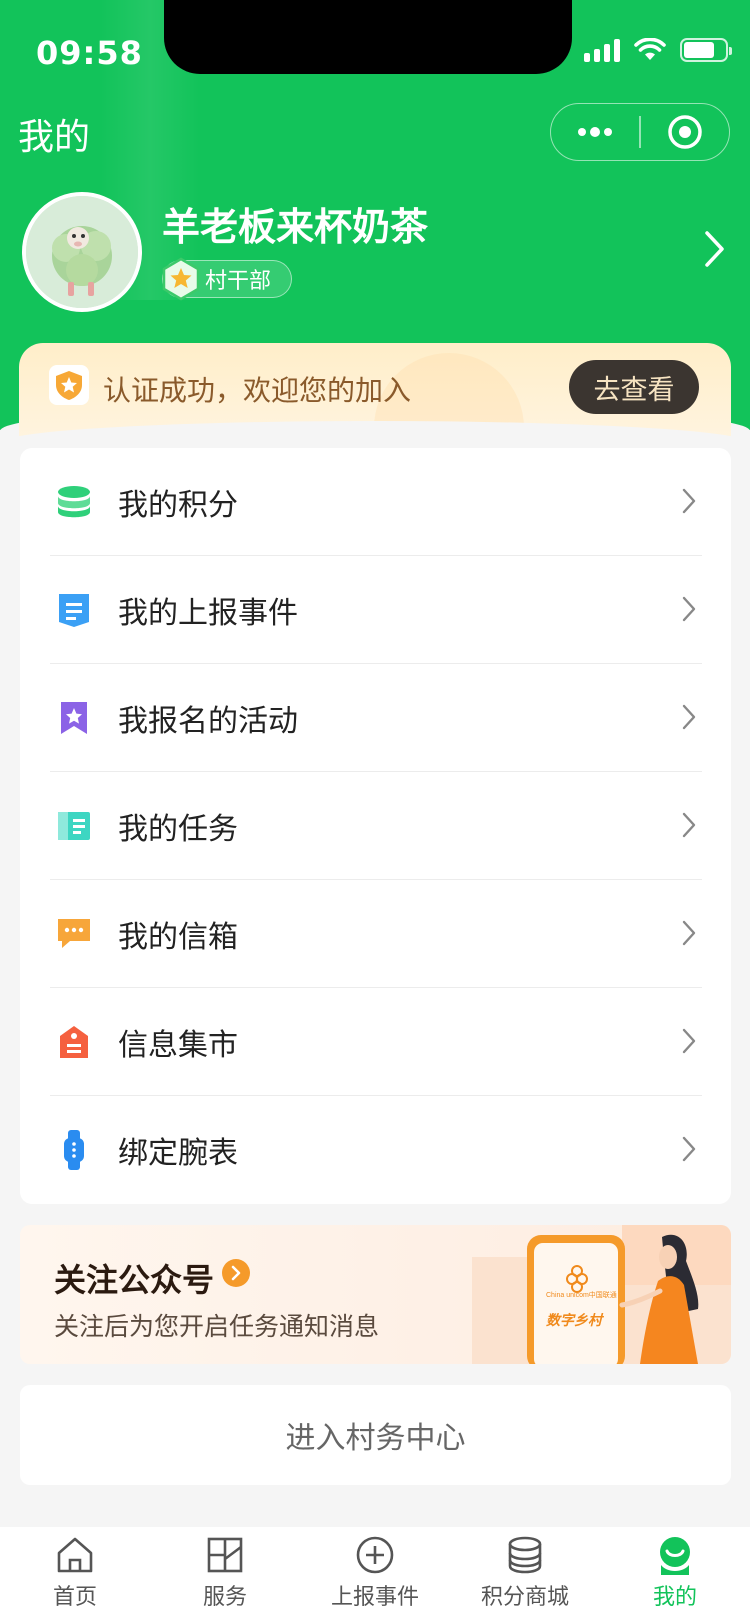  Describe the element at coordinates (238, 281) in the screenshot. I see `role-label: 村干部` at that location.